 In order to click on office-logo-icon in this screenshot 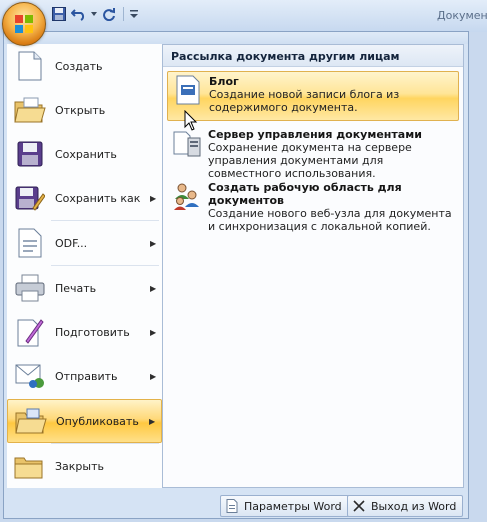, I will do `click(24, 24)`.